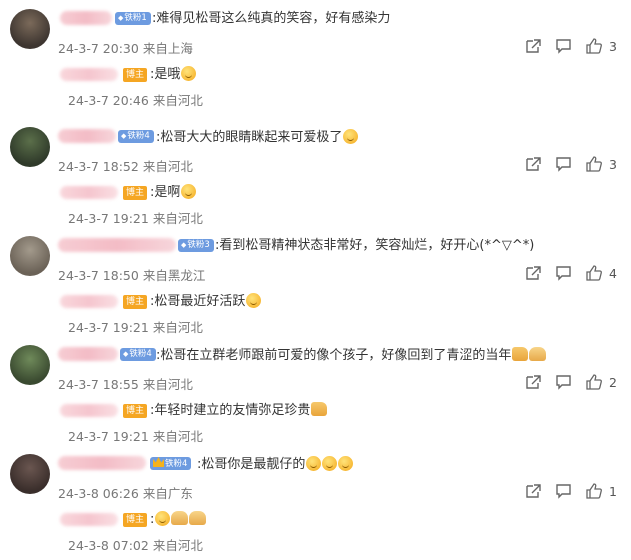  I want to click on comment-meta: 24-3-7 20:30 来自上海, so click(125, 47).